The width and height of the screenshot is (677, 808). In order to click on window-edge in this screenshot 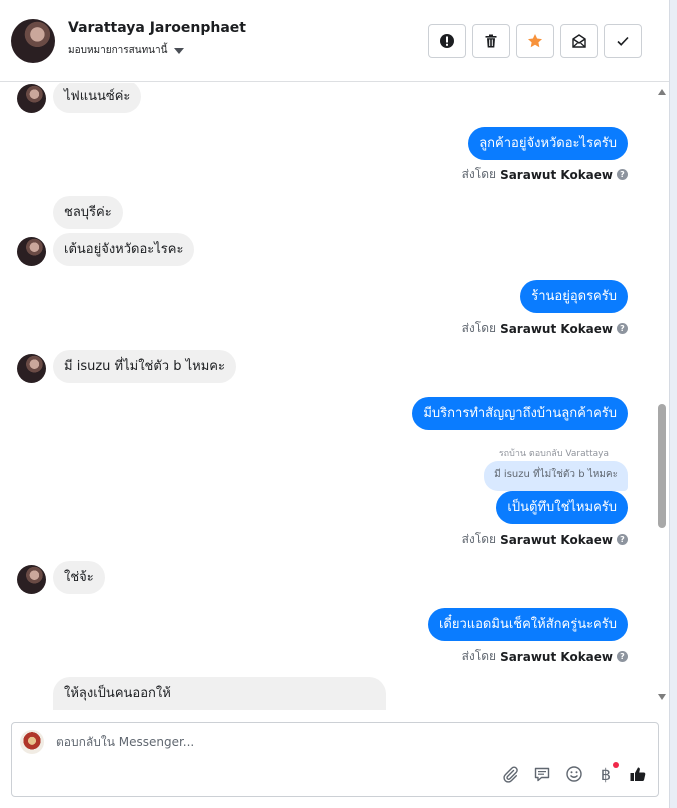, I will do `click(673, 404)`.